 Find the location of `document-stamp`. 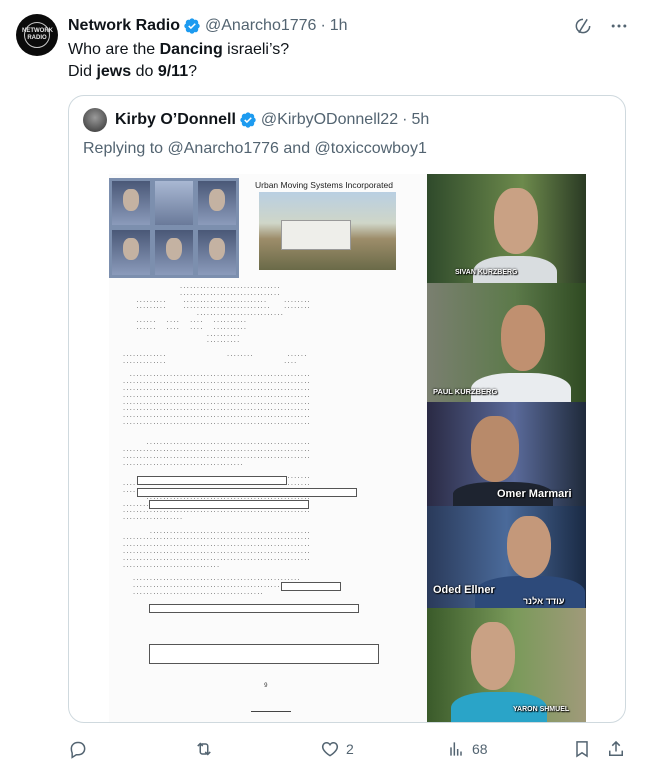

document-stamp is located at coordinates (271, 705).